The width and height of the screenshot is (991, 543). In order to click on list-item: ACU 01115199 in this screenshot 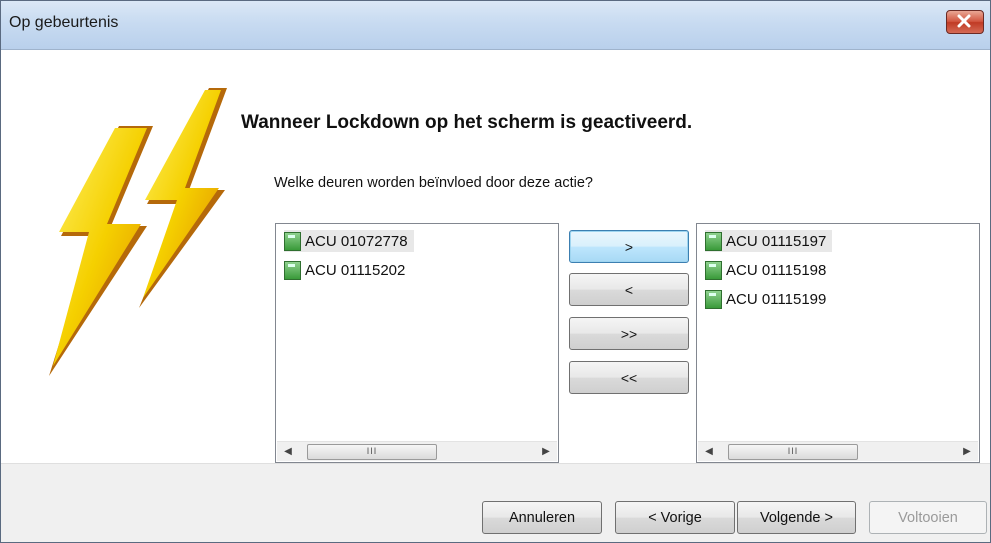, I will do `click(765, 299)`.